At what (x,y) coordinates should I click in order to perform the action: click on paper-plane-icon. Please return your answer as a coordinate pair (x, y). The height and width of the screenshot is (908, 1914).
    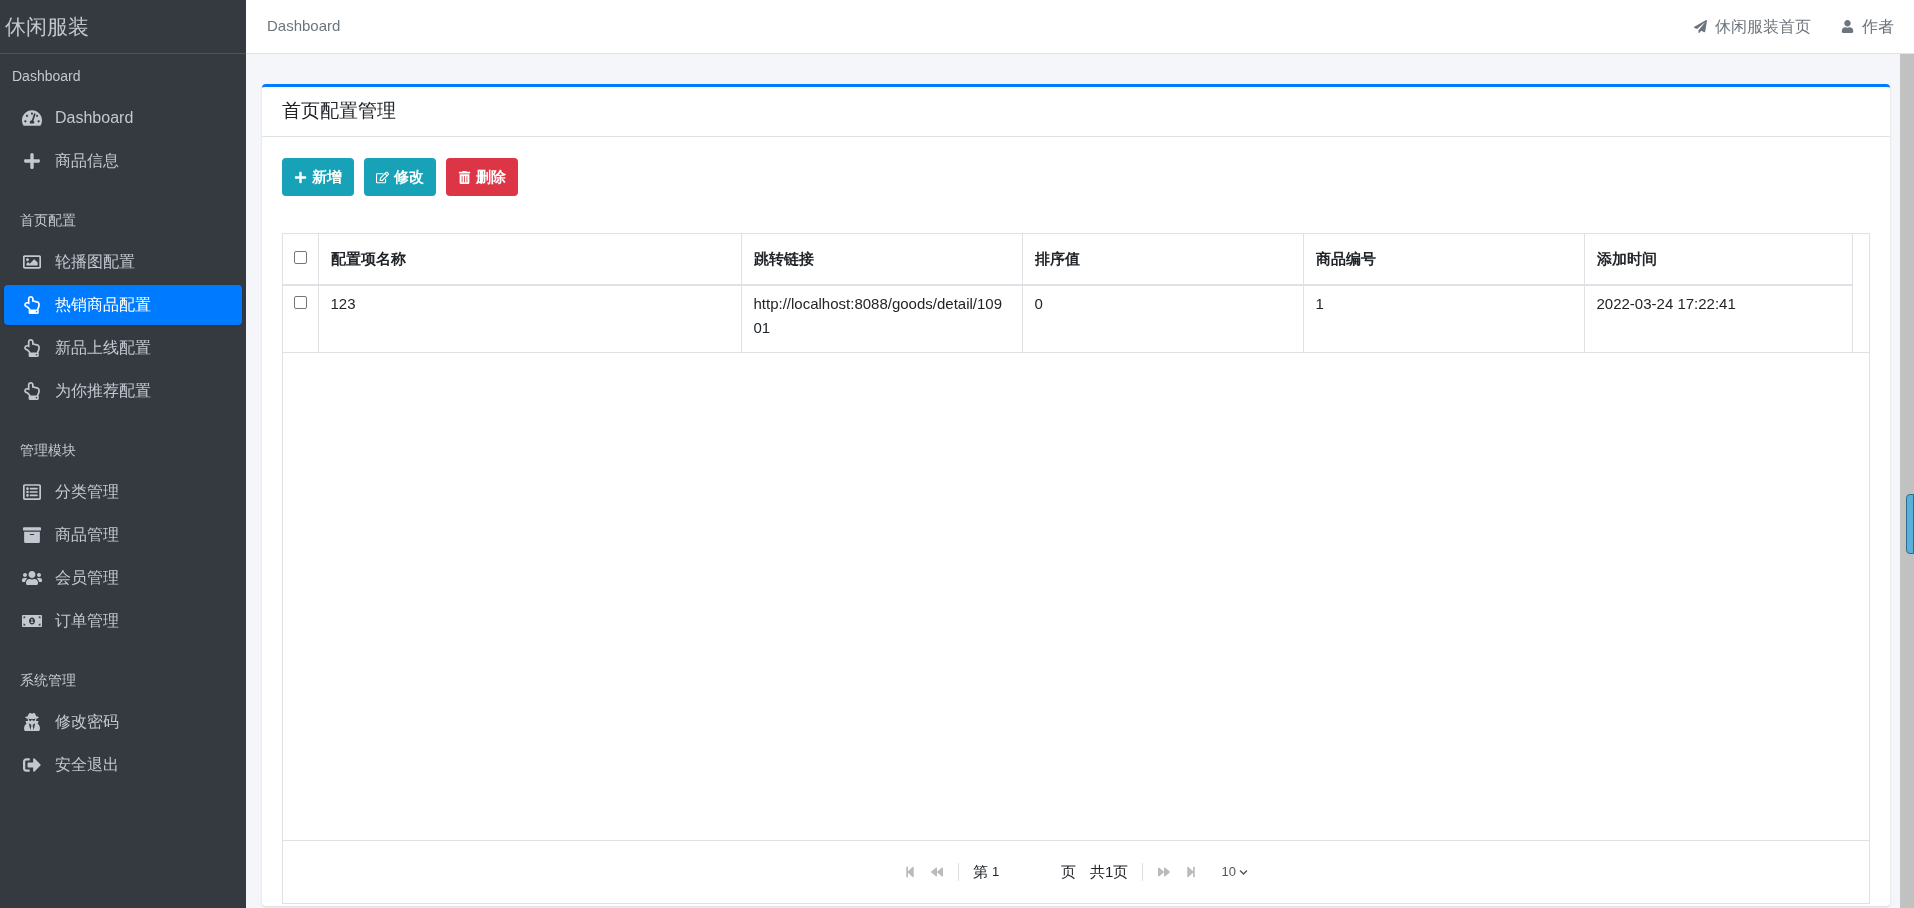
    Looking at the image, I should click on (1700, 26).